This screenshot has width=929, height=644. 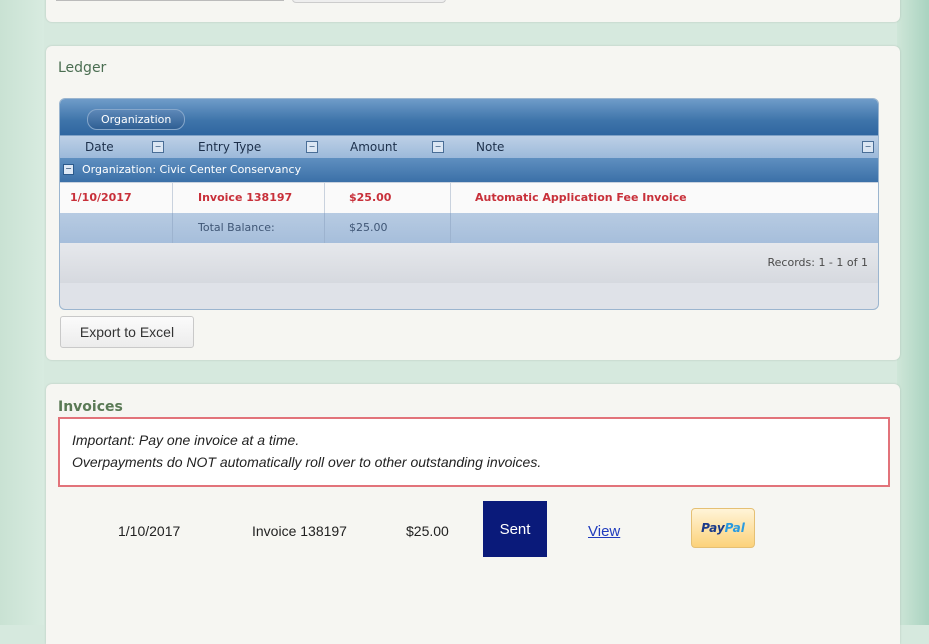 What do you see at coordinates (734, 528) in the screenshot?
I see `paypal-logo-pal: Pal` at bounding box center [734, 528].